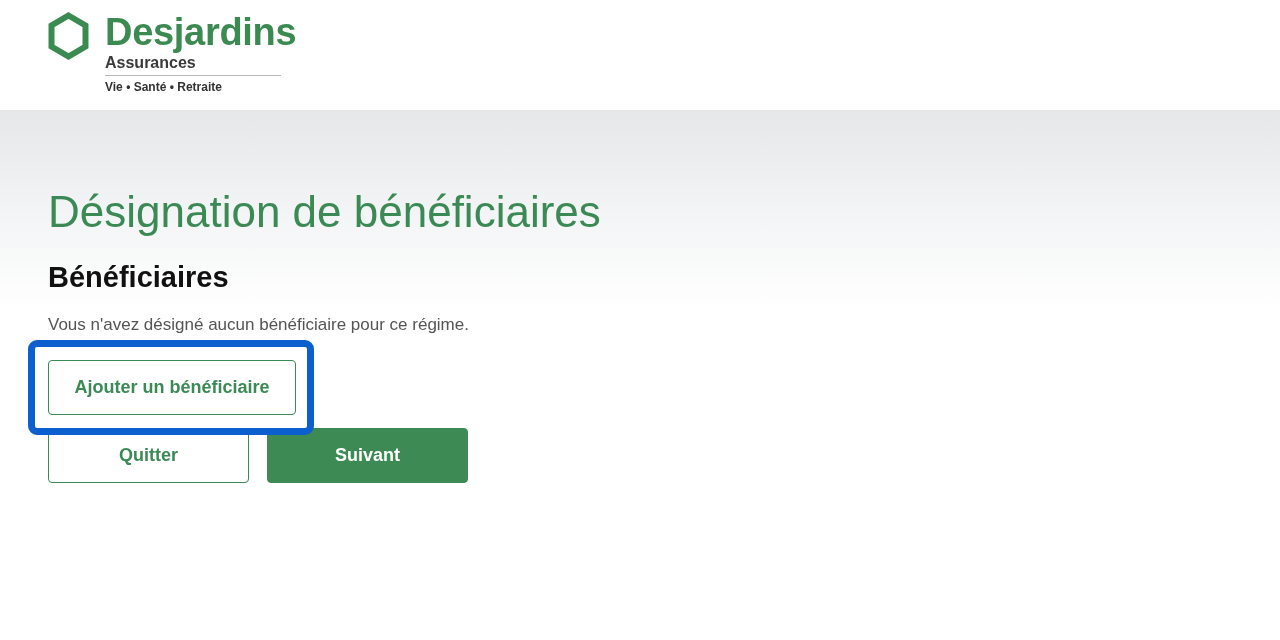 Image resolution: width=1280 pixels, height=640 pixels. Describe the element at coordinates (172, 387) in the screenshot. I see `add-beneficiary-button: Ajouter un bénéficiaire` at that location.